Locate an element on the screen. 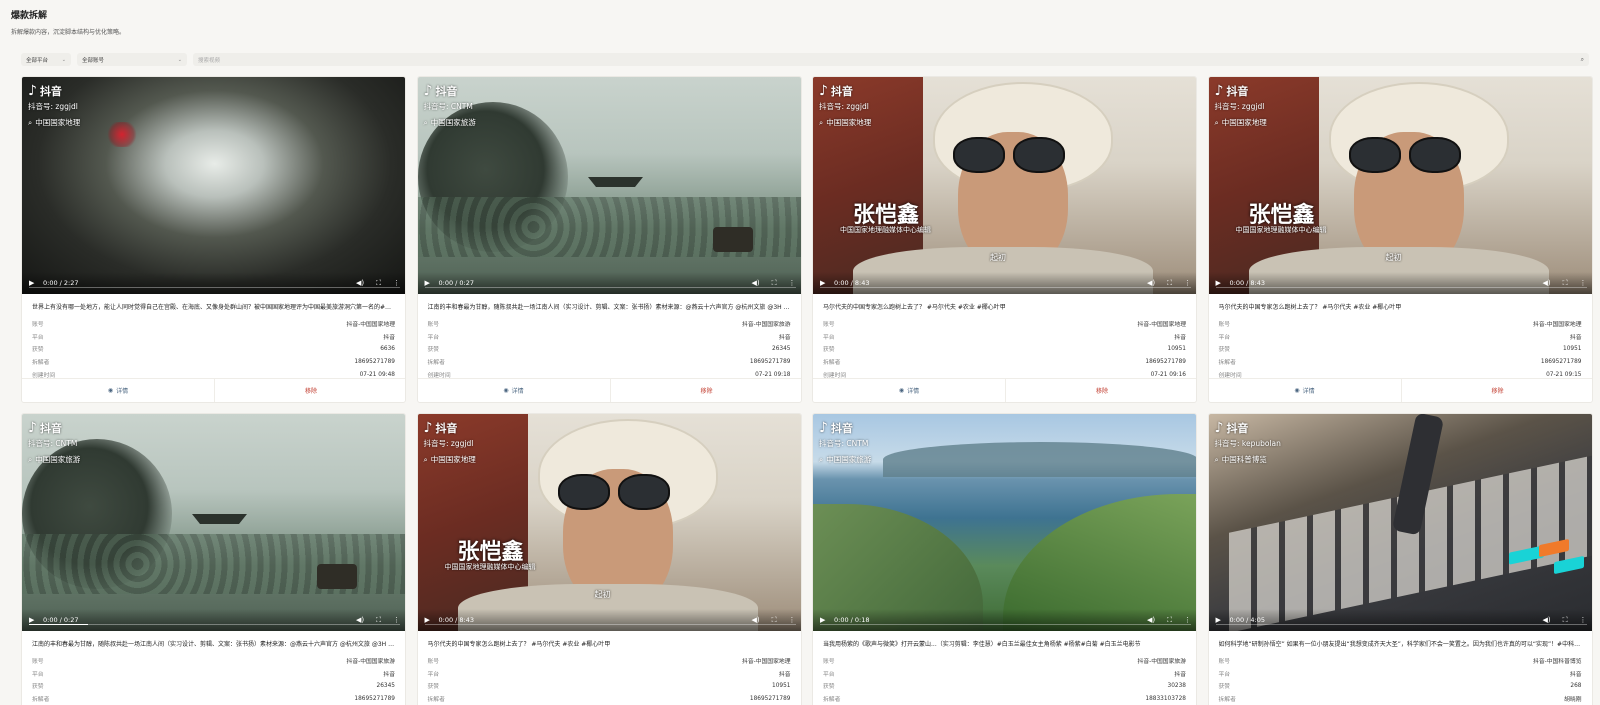 The image size is (1600, 705). value-account: 抖音-中国国家旅游 is located at coordinates (1161, 661).